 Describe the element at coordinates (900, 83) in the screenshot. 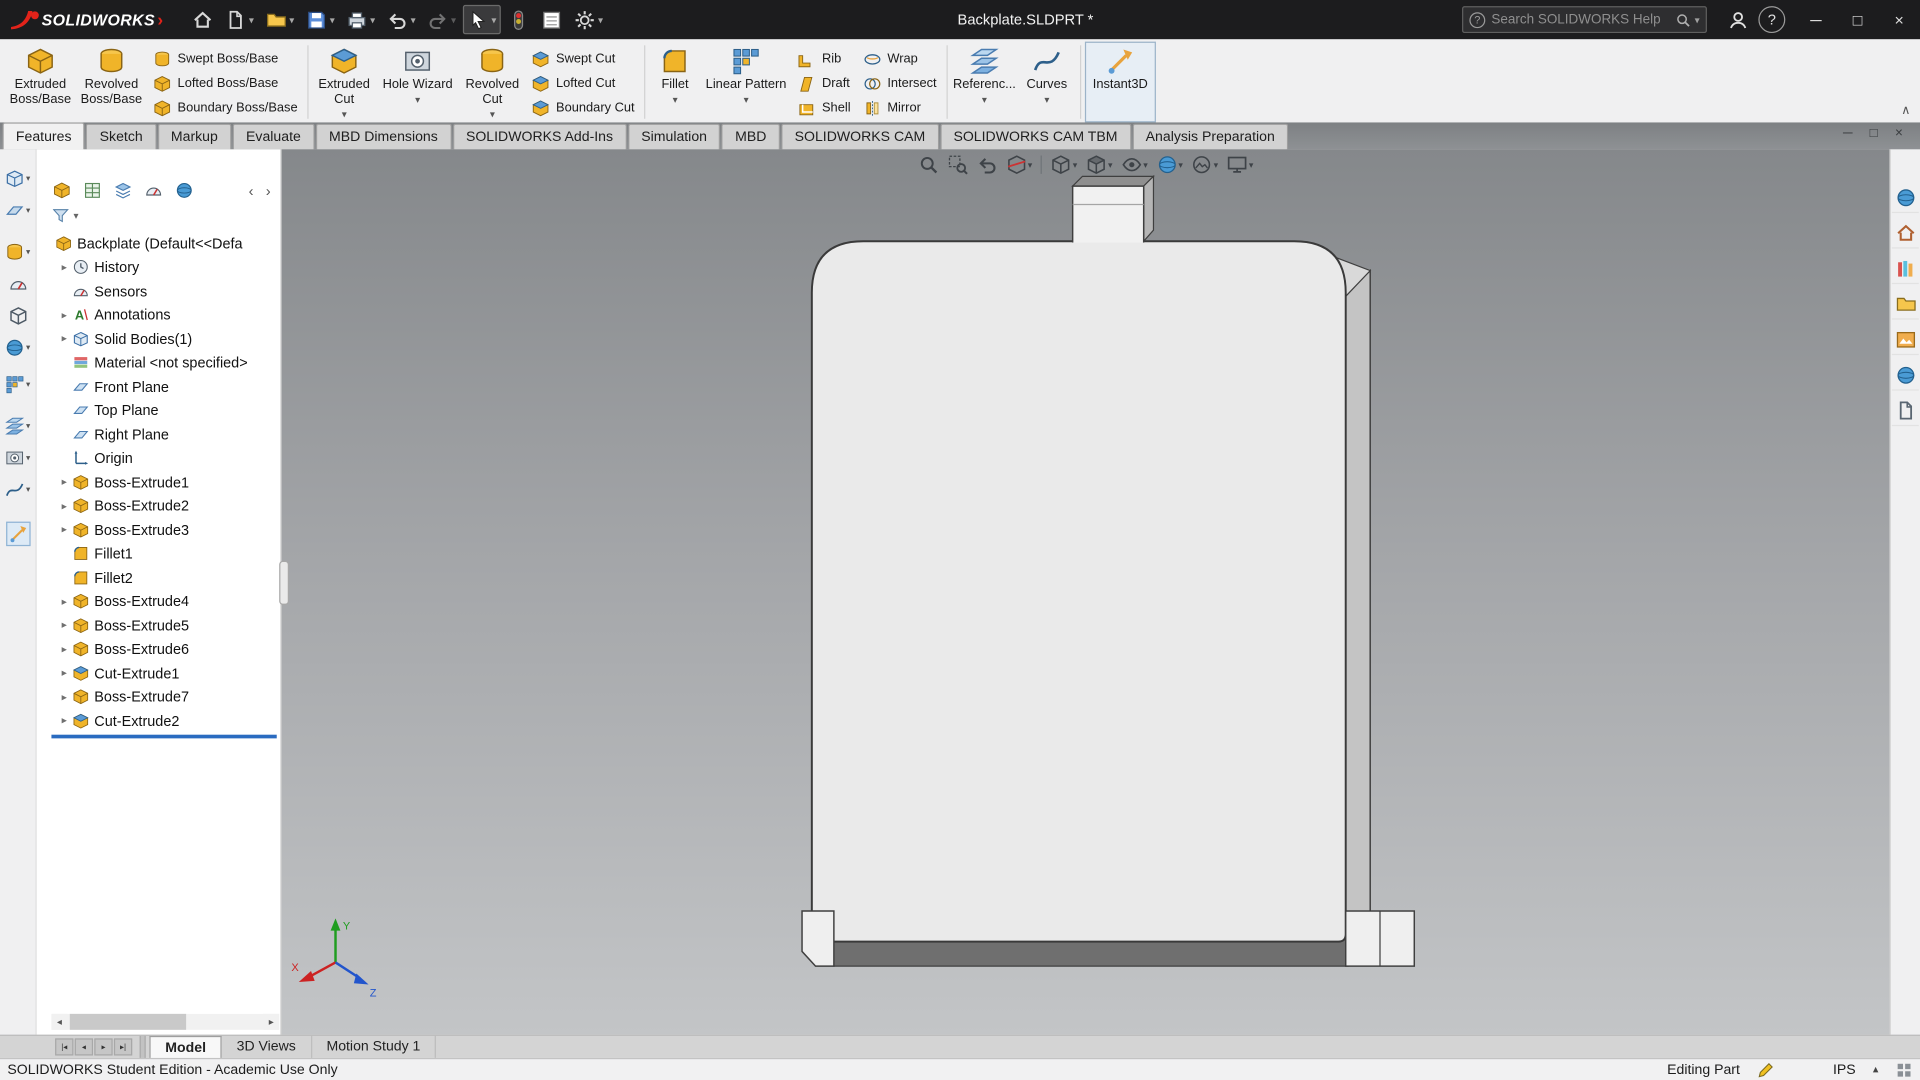

I see `intersect-button: Intersect` at that location.